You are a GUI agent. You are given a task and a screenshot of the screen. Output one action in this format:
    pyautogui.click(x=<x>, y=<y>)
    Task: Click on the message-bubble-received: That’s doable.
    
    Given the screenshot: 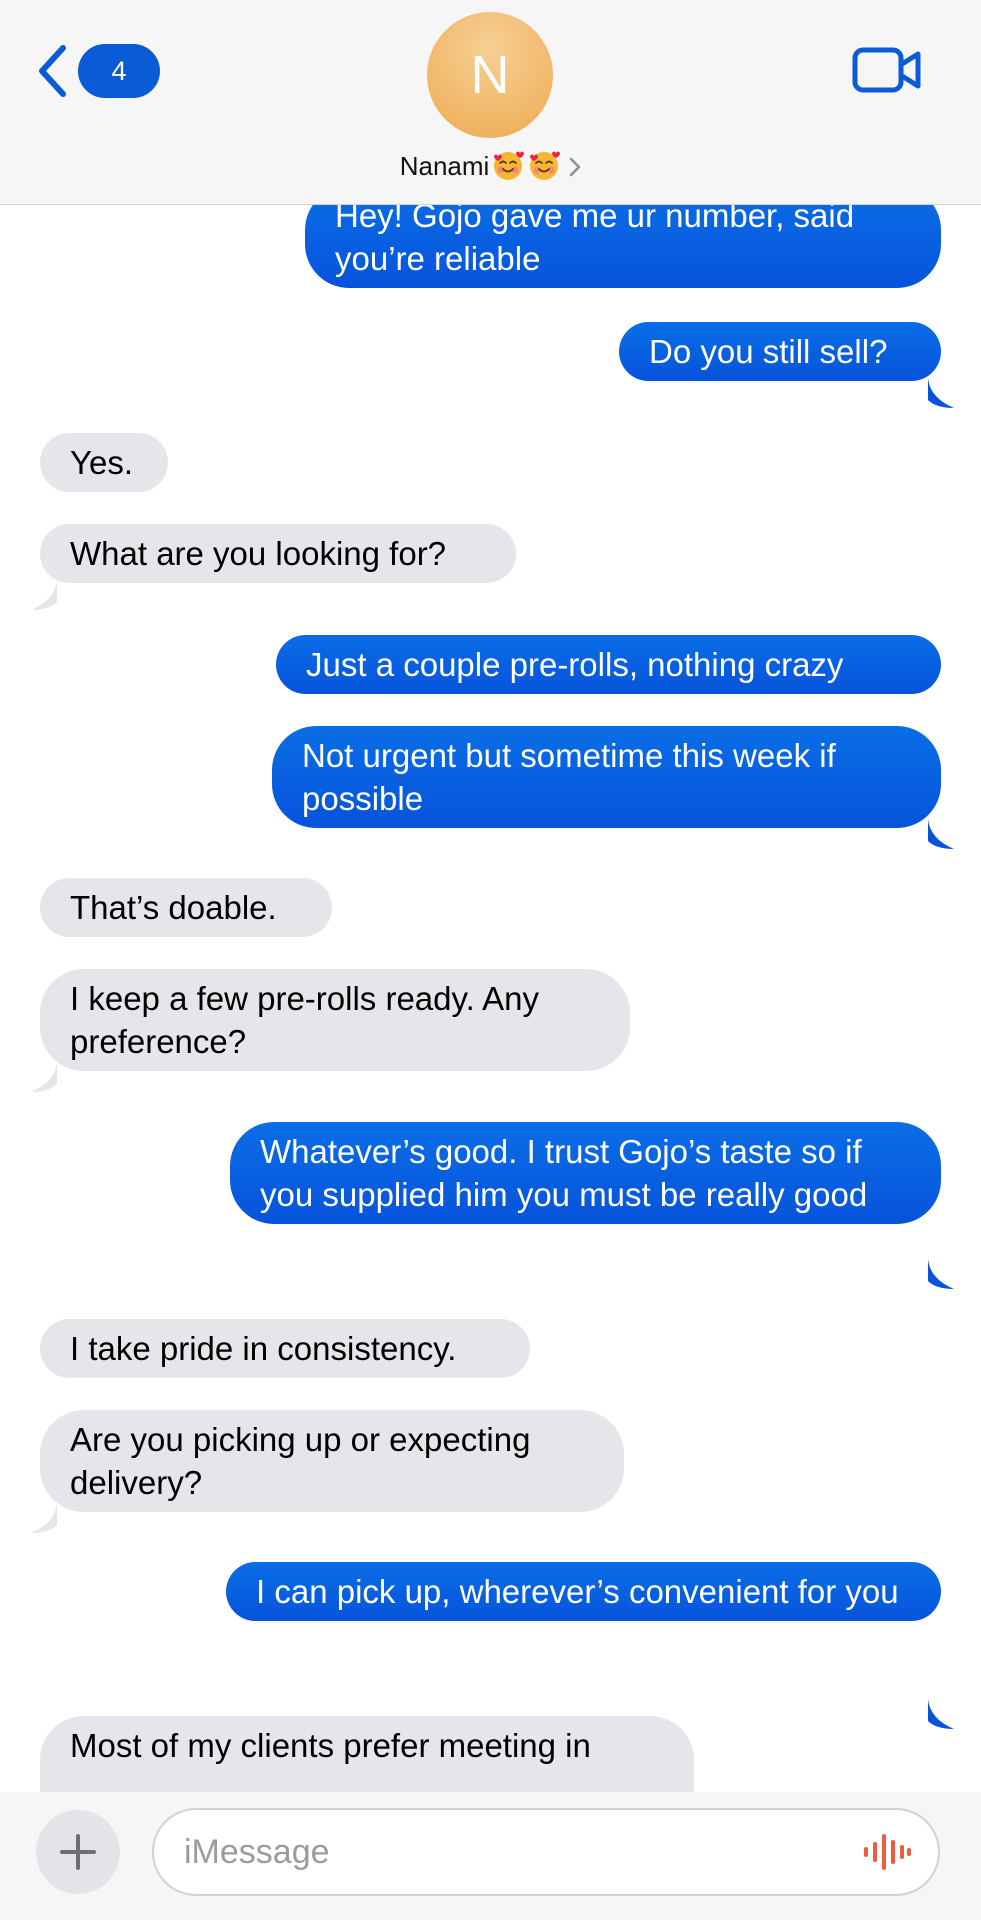 What is the action you would take?
    pyautogui.click(x=186, y=907)
    